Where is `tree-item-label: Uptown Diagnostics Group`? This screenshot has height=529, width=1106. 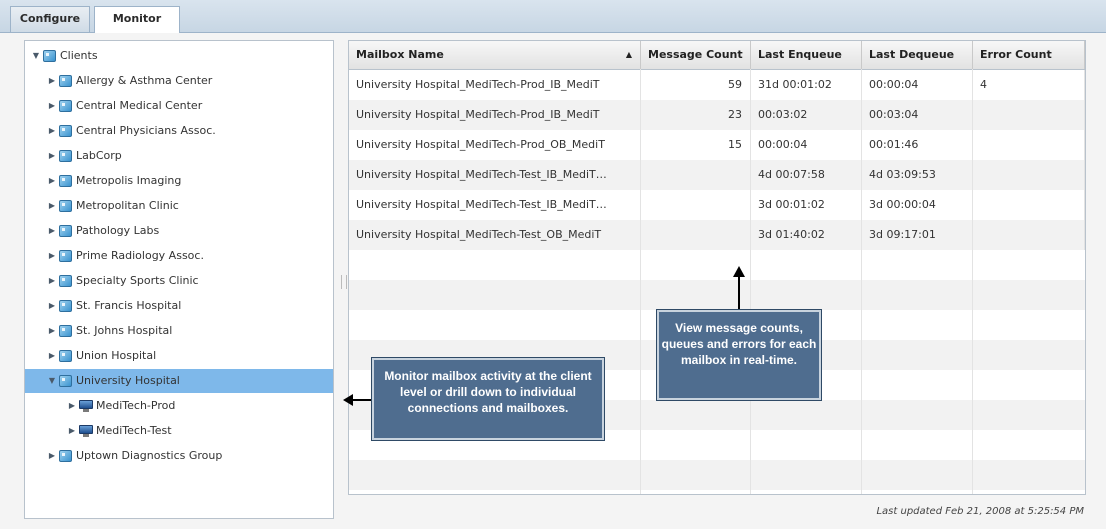
tree-item-label: Uptown Diagnostics Group is located at coordinates (149, 455).